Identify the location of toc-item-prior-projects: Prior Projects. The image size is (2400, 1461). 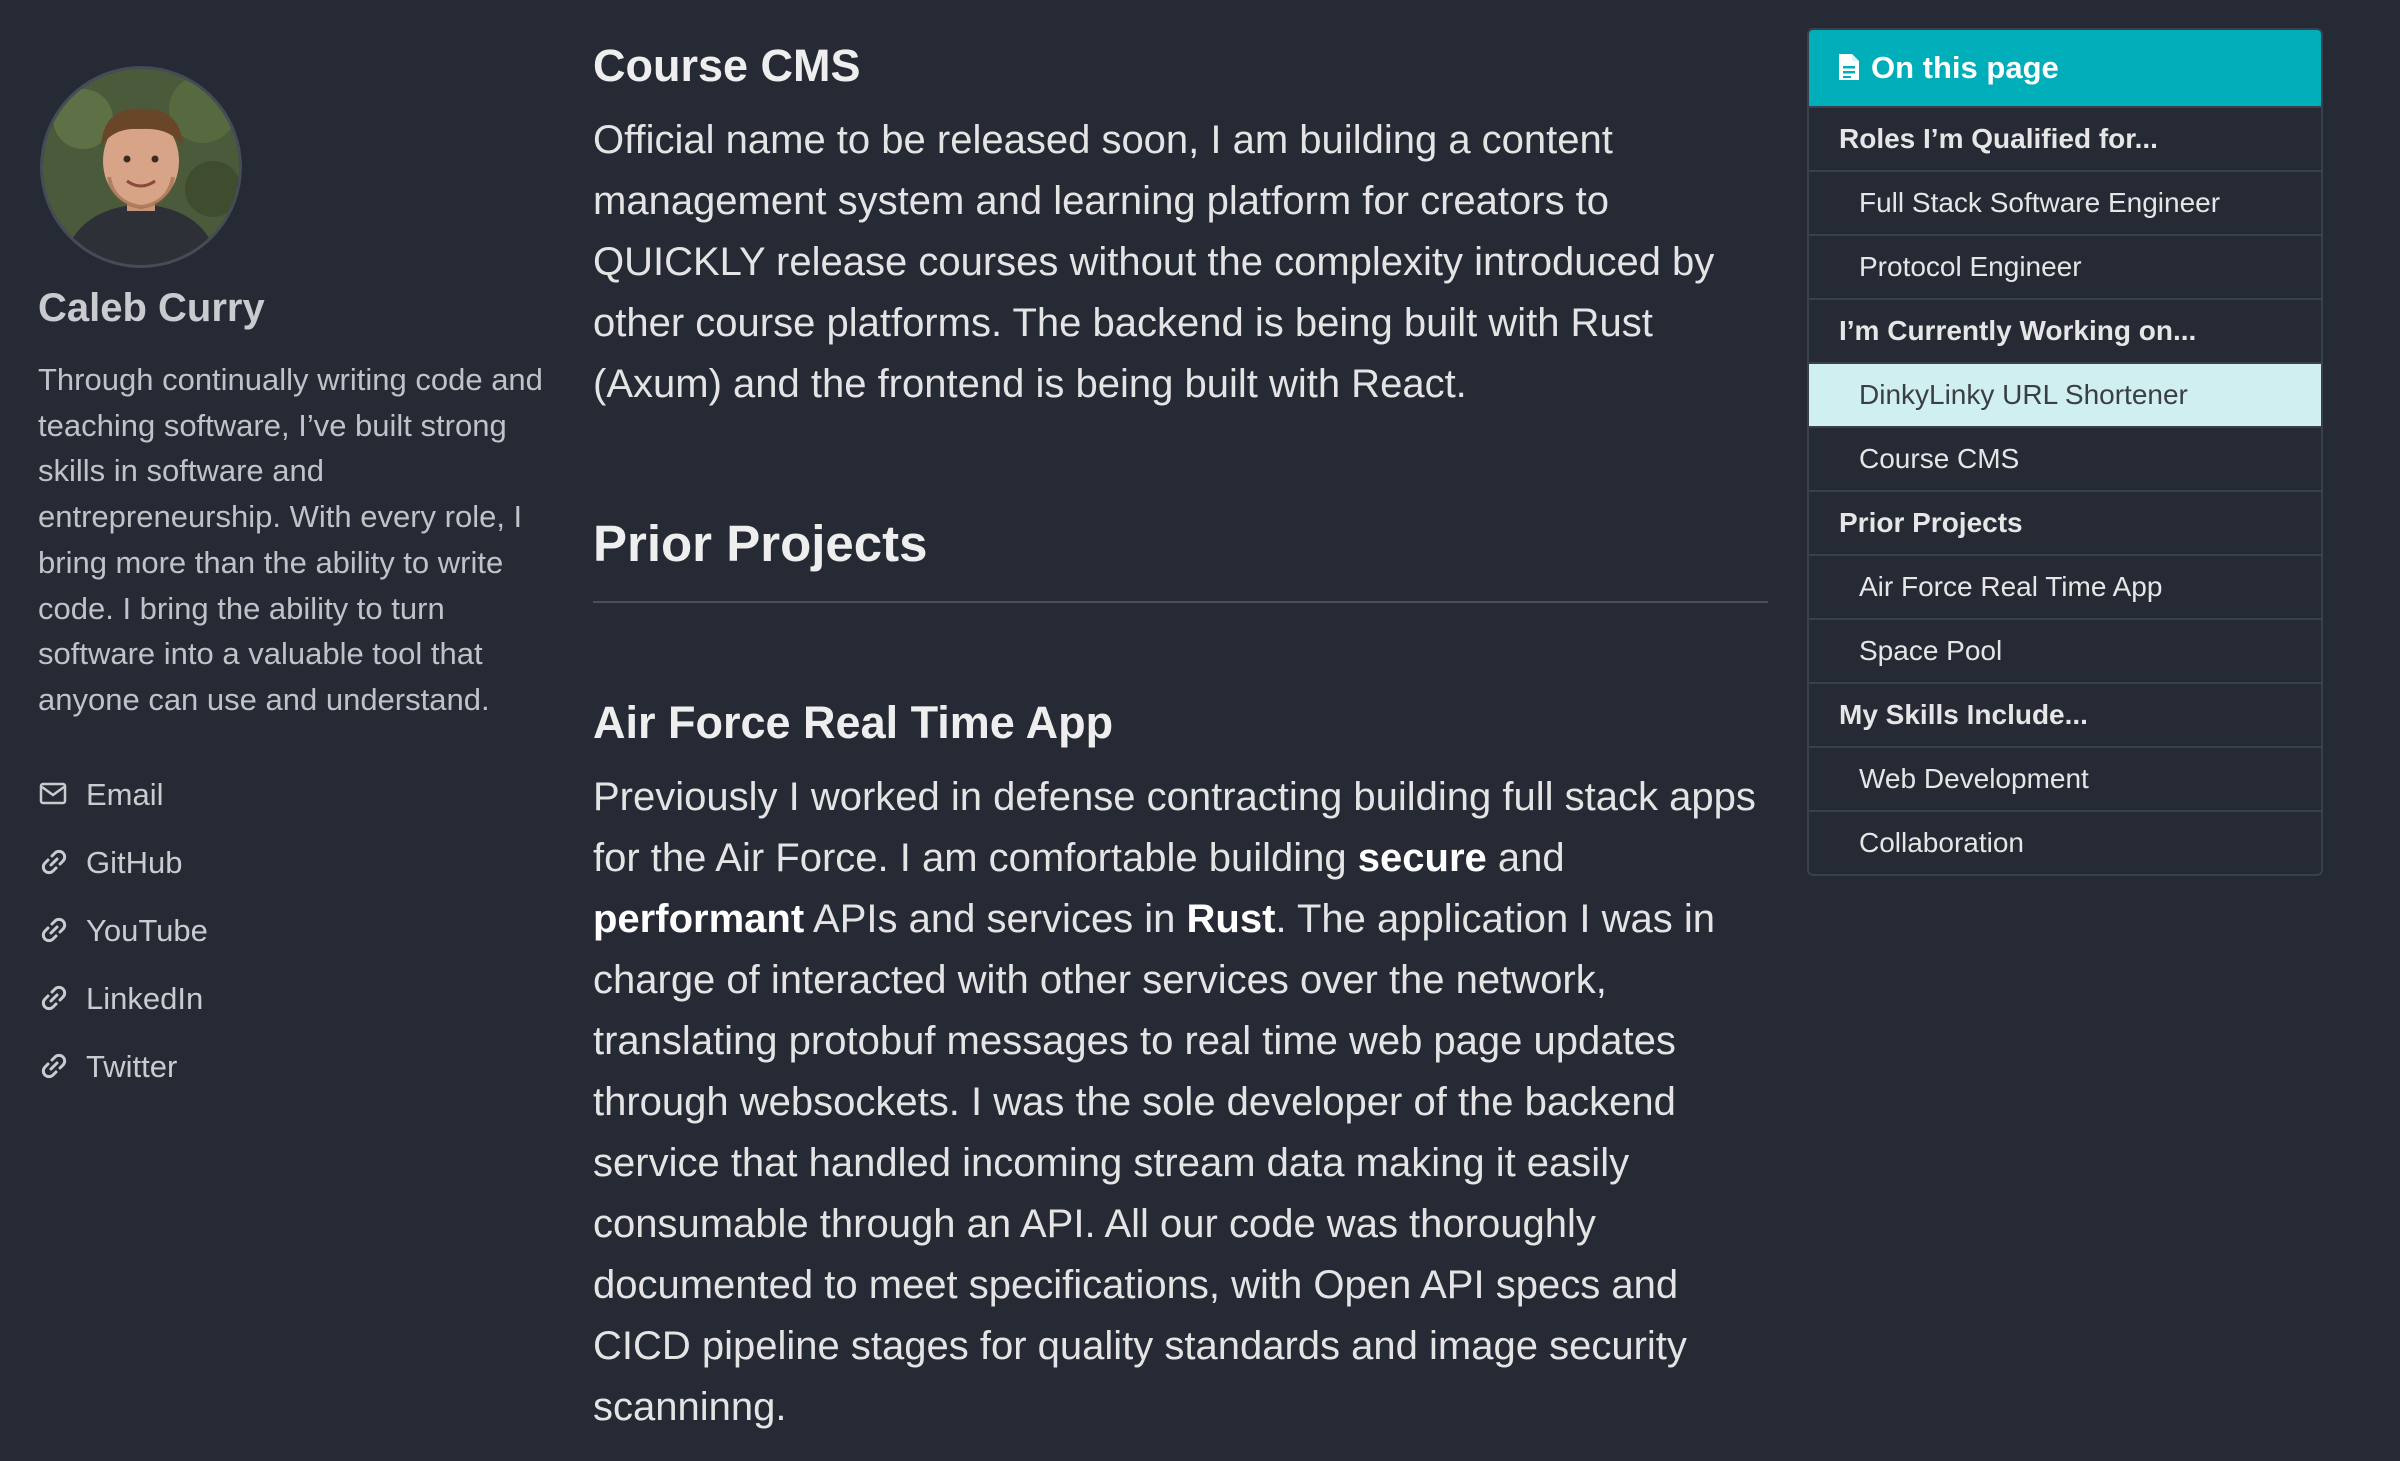
(2065, 522).